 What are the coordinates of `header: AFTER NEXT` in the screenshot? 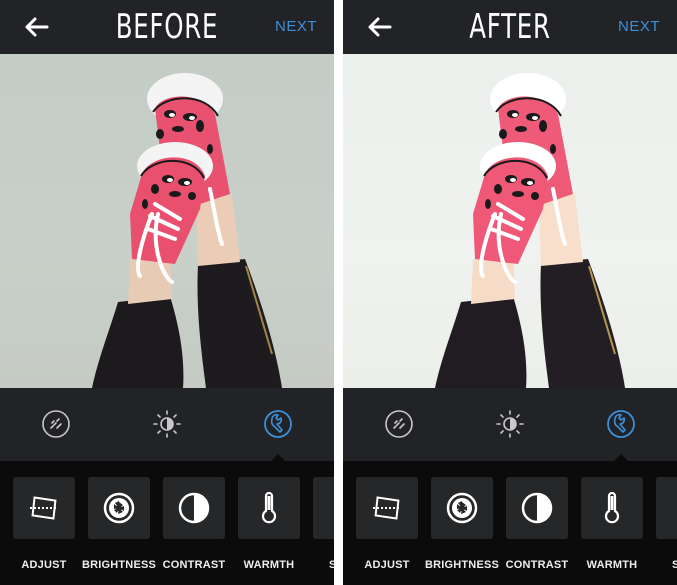 It's located at (510, 27).